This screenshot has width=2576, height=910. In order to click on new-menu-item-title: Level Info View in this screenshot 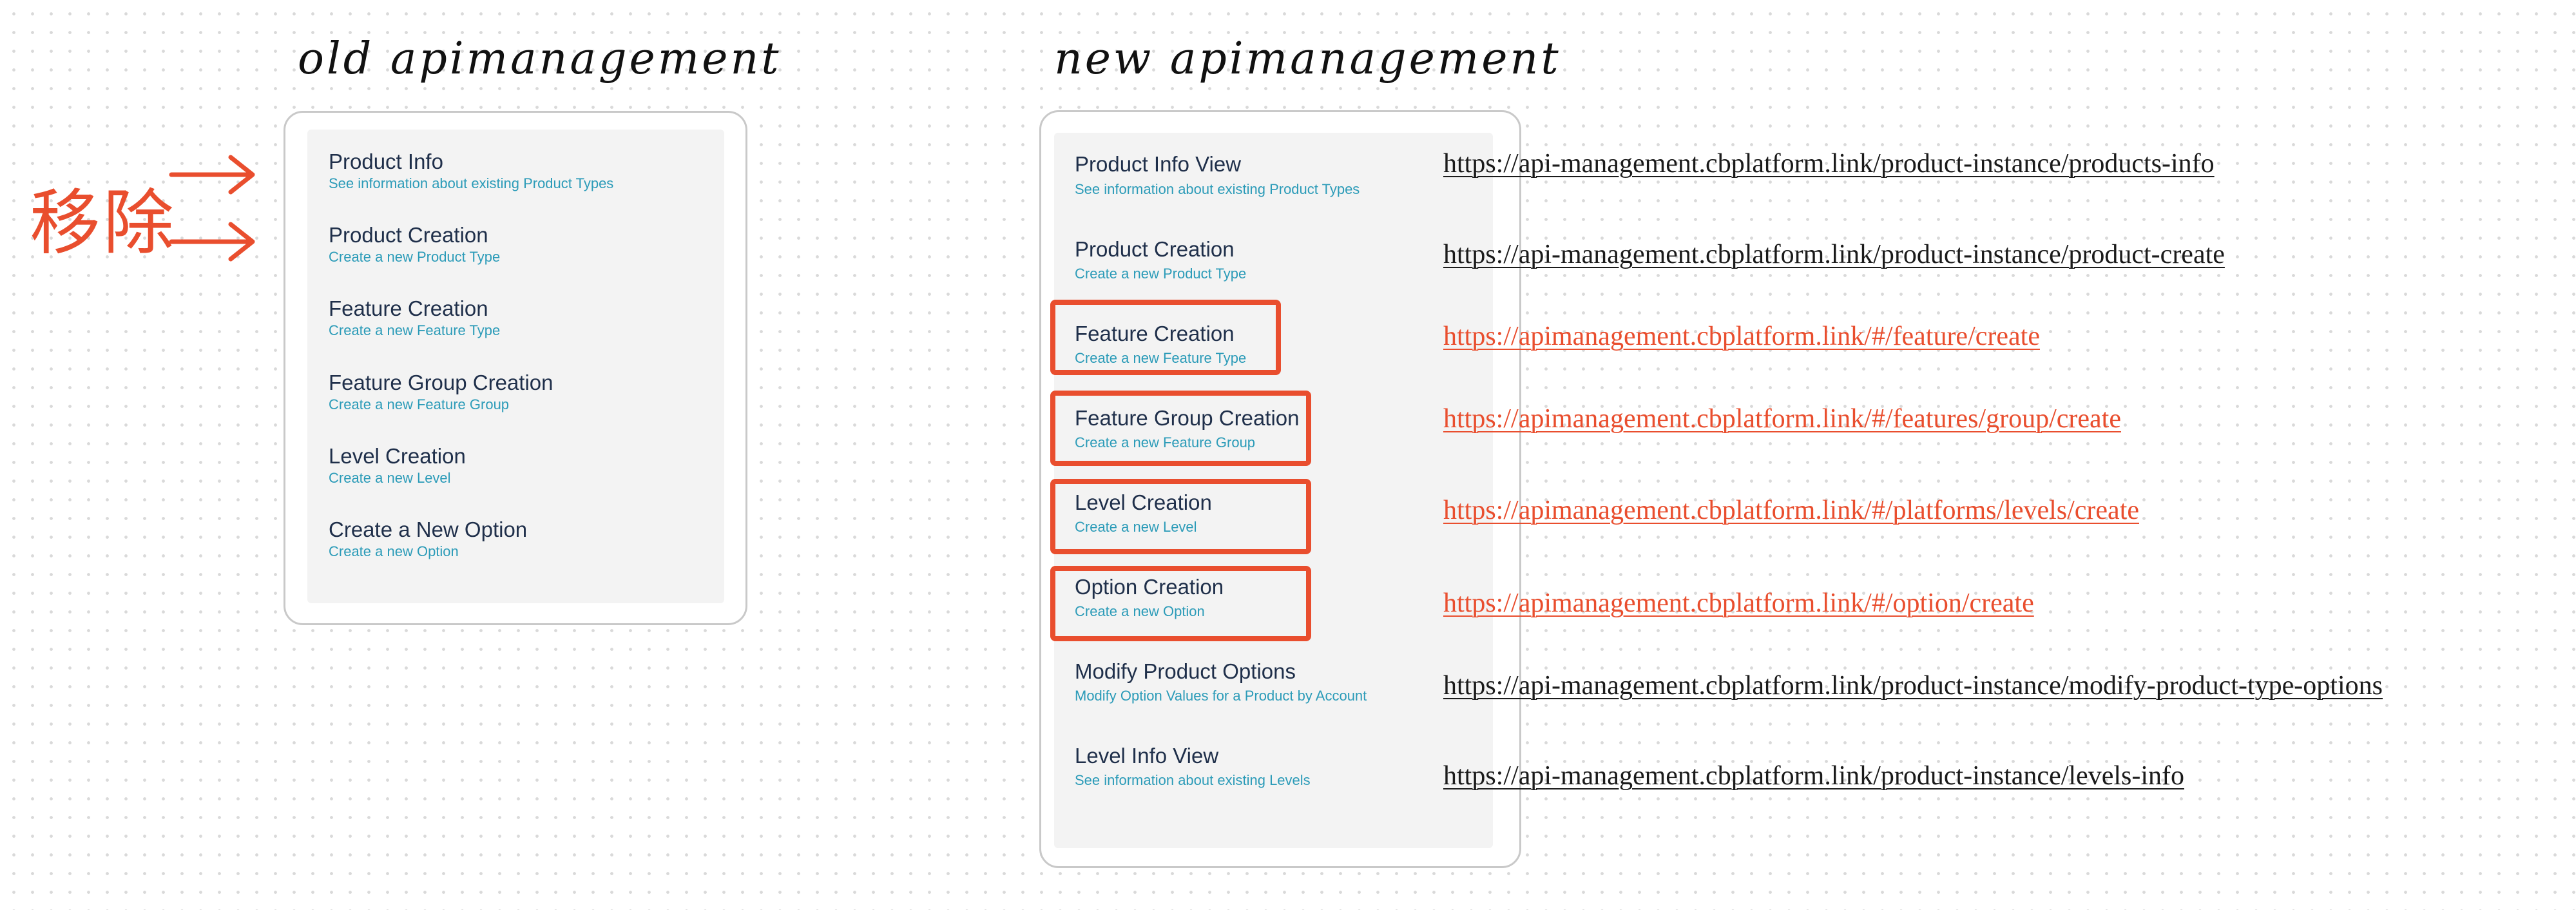, I will do `click(1147, 756)`.